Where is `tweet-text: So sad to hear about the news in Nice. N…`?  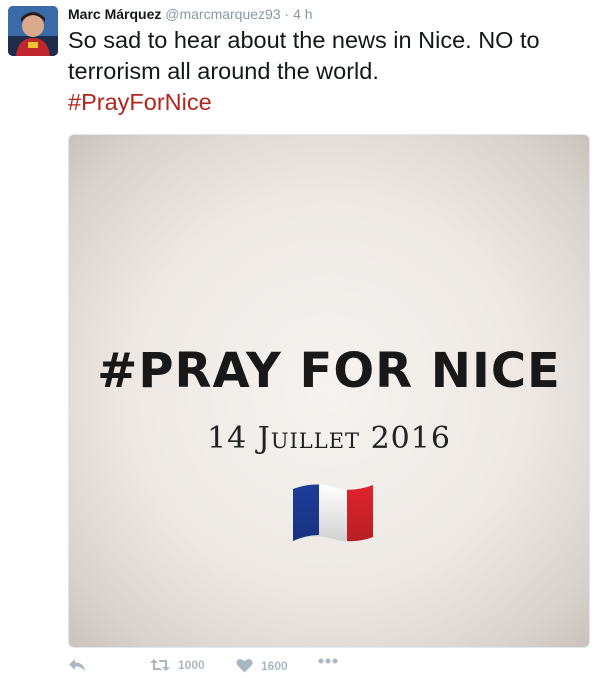
tweet-text: So sad to hear about the news in Nice. N… is located at coordinates (333, 71).